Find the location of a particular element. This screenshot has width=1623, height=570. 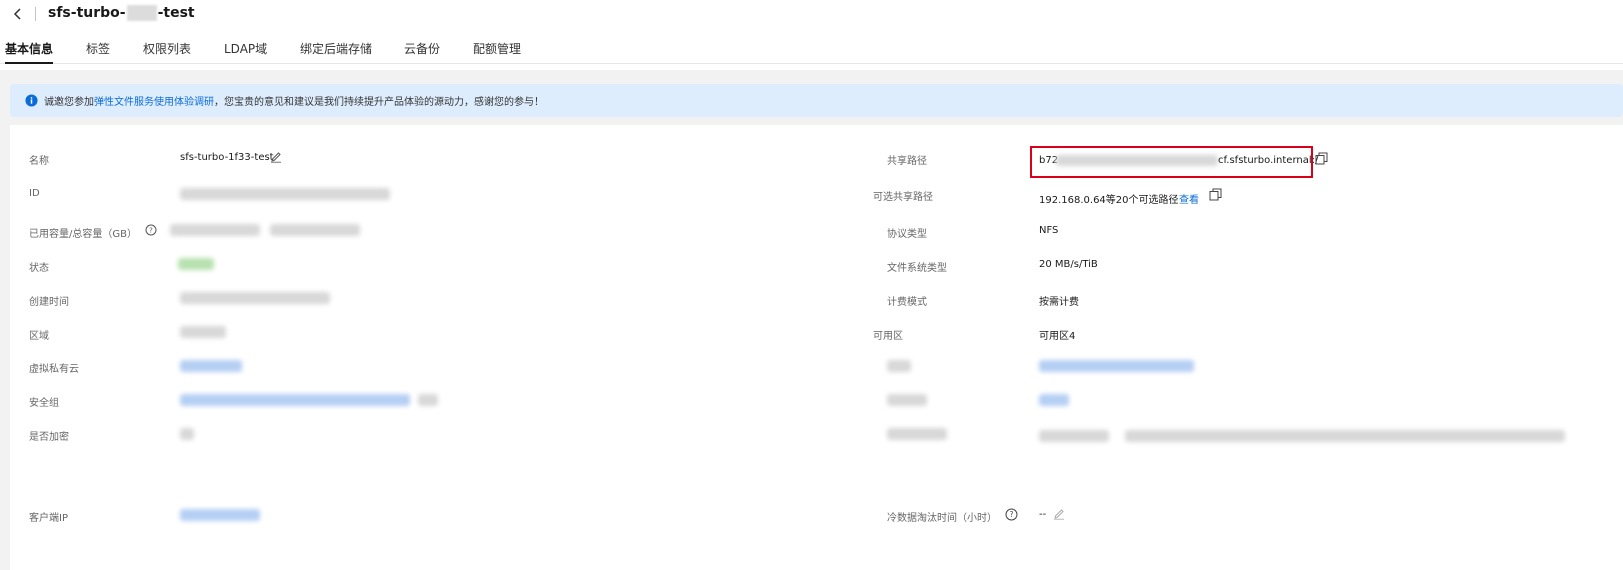

security-group-label: 安全组 is located at coordinates (44, 403).